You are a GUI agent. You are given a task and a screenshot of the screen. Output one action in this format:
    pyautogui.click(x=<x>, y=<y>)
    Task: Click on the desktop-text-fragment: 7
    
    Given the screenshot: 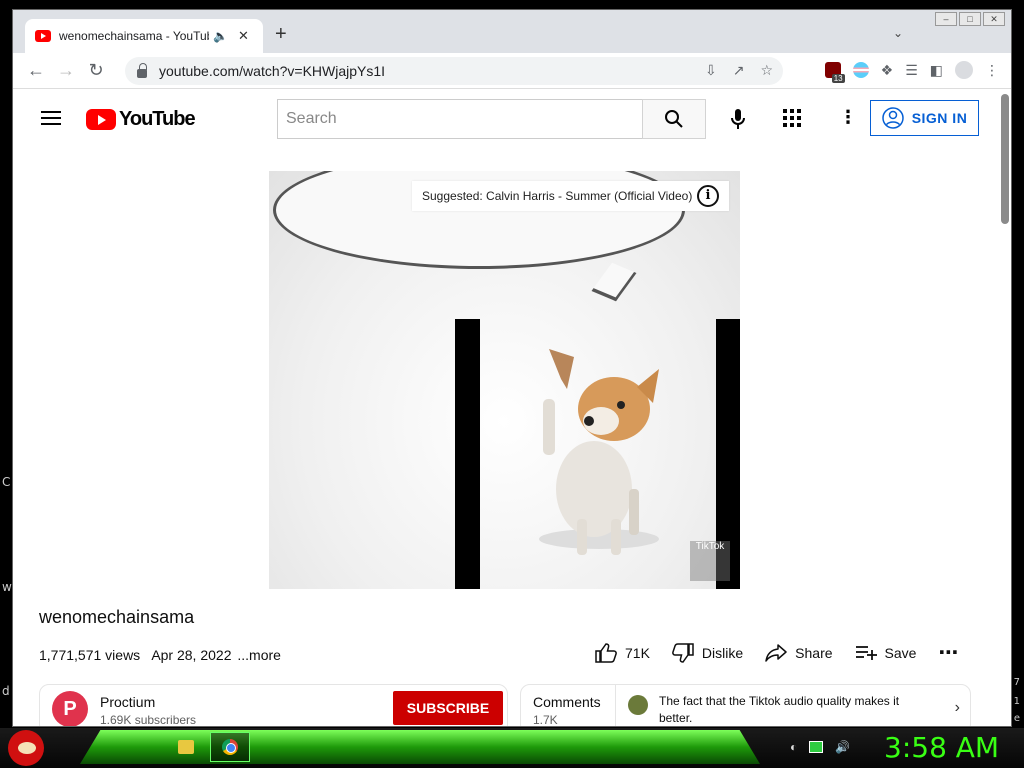 What is the action you would take?
    pyautogui.click(x=1016, y=682)
    